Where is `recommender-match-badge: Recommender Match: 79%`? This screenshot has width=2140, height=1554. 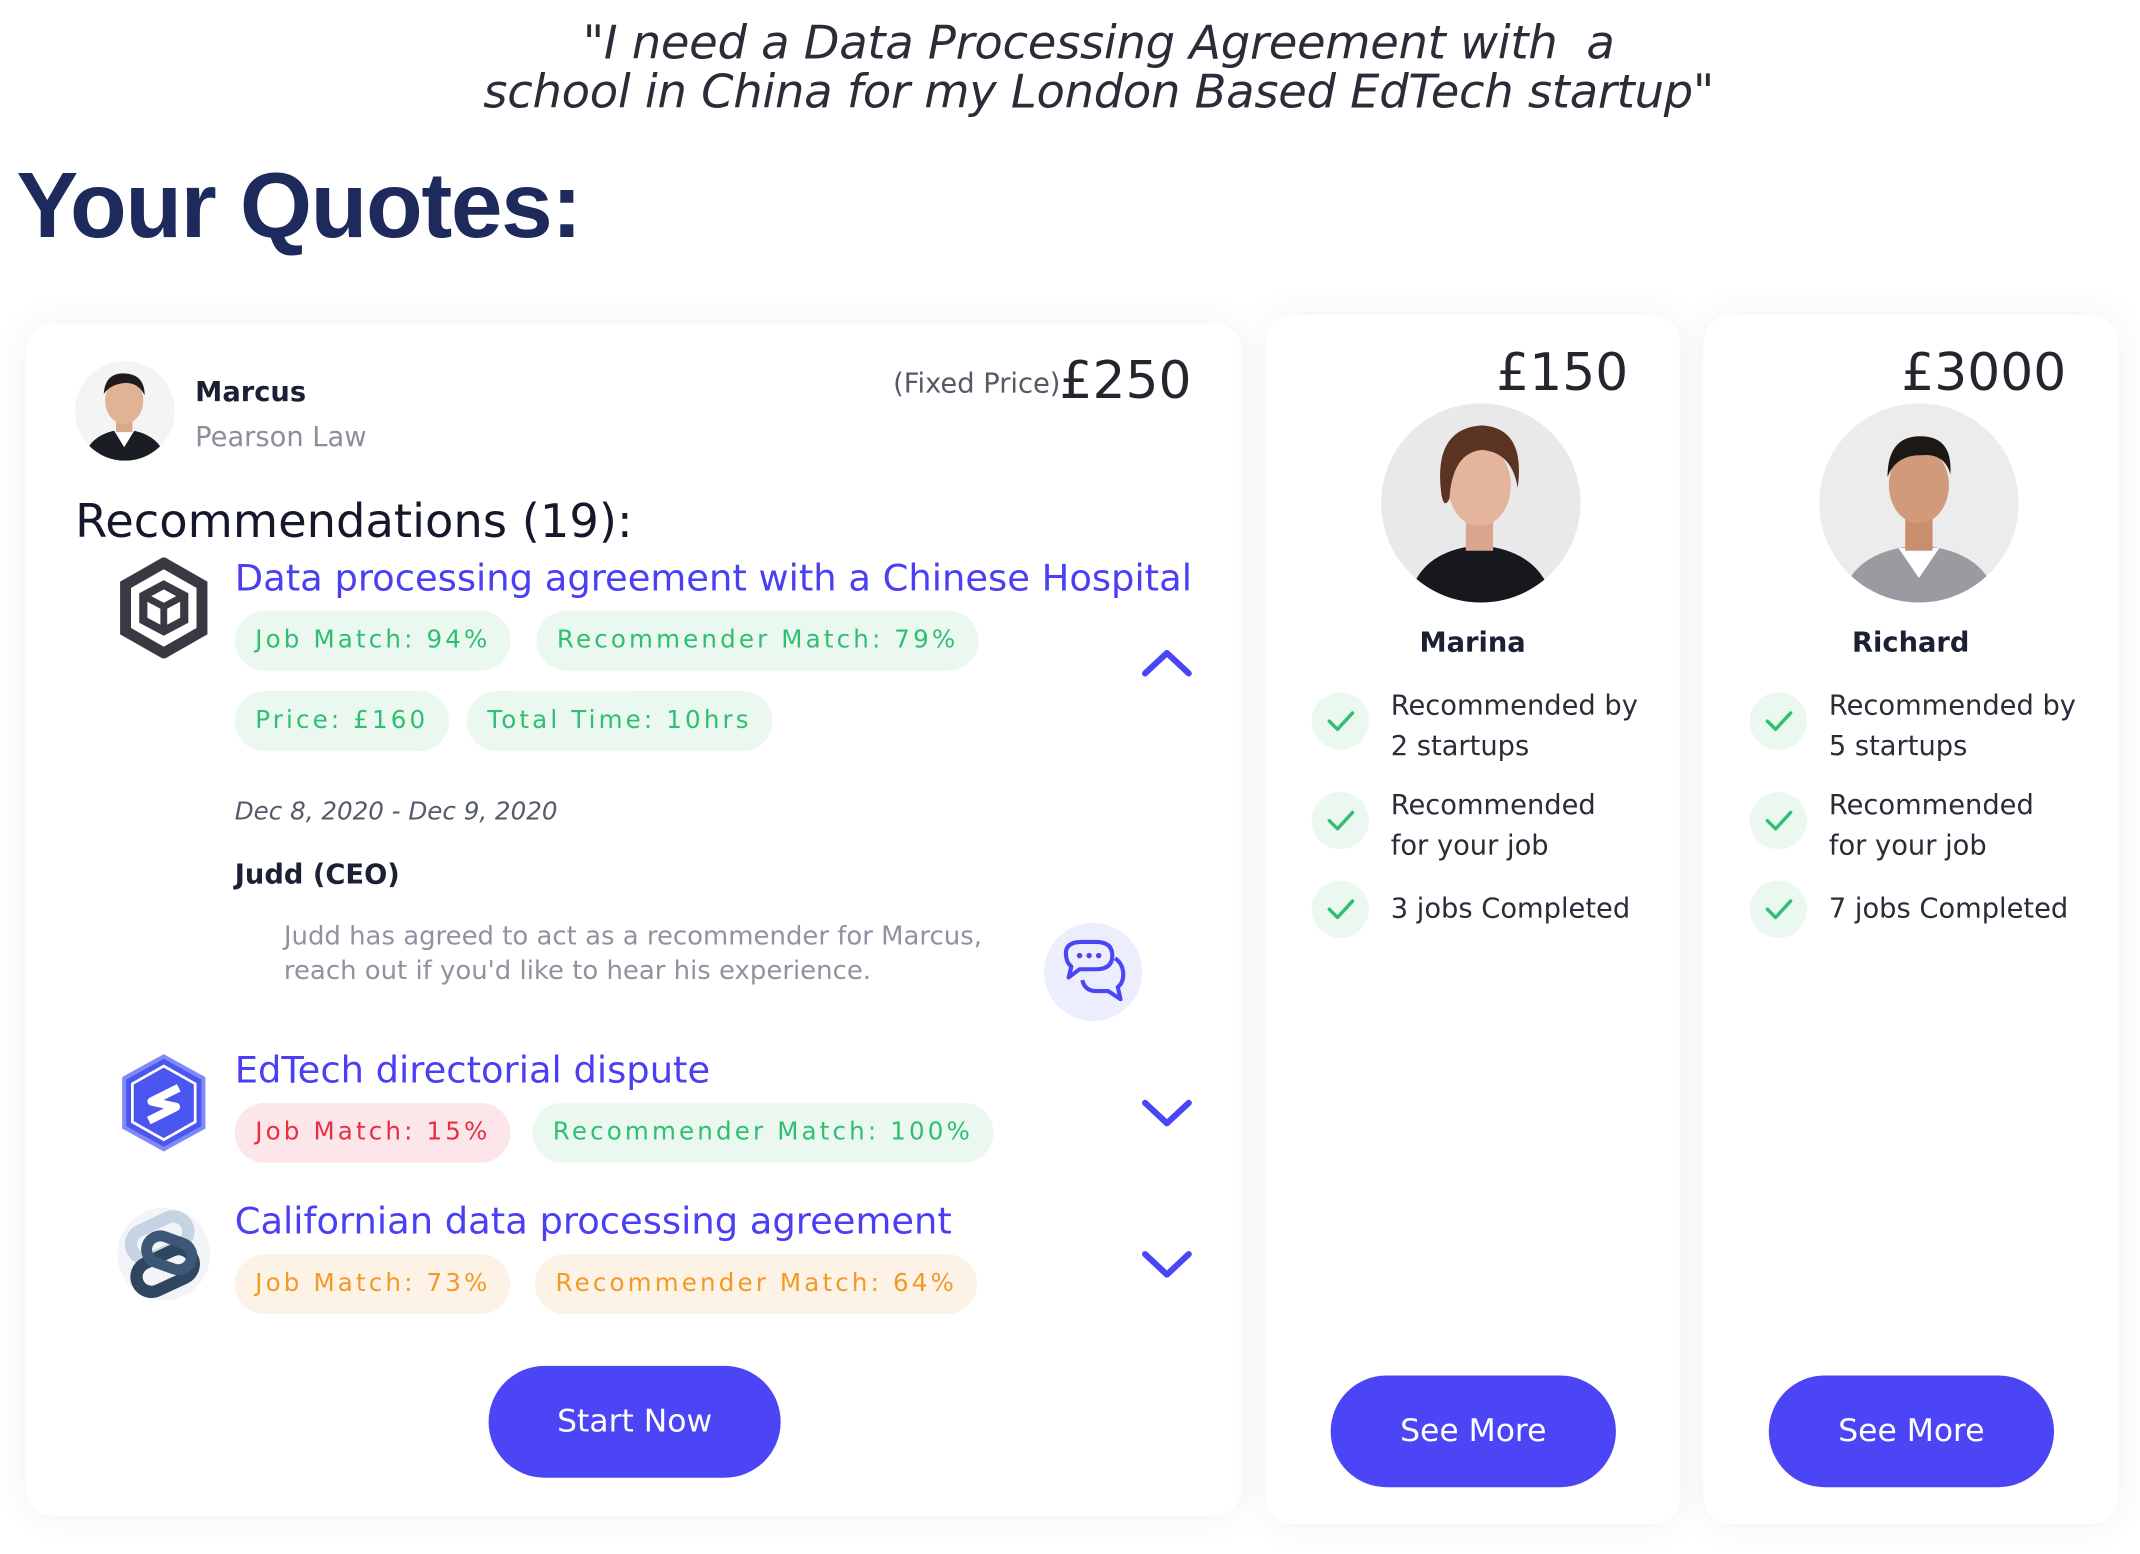 recommender-match-badge: Recommender Match: 79% is located at coordinates (757, 640).